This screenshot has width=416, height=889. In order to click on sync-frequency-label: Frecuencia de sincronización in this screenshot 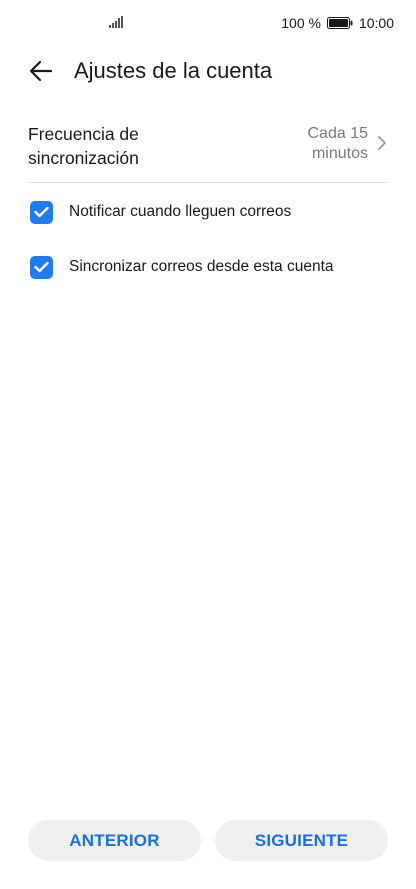, I will do `click(83, 146)`.